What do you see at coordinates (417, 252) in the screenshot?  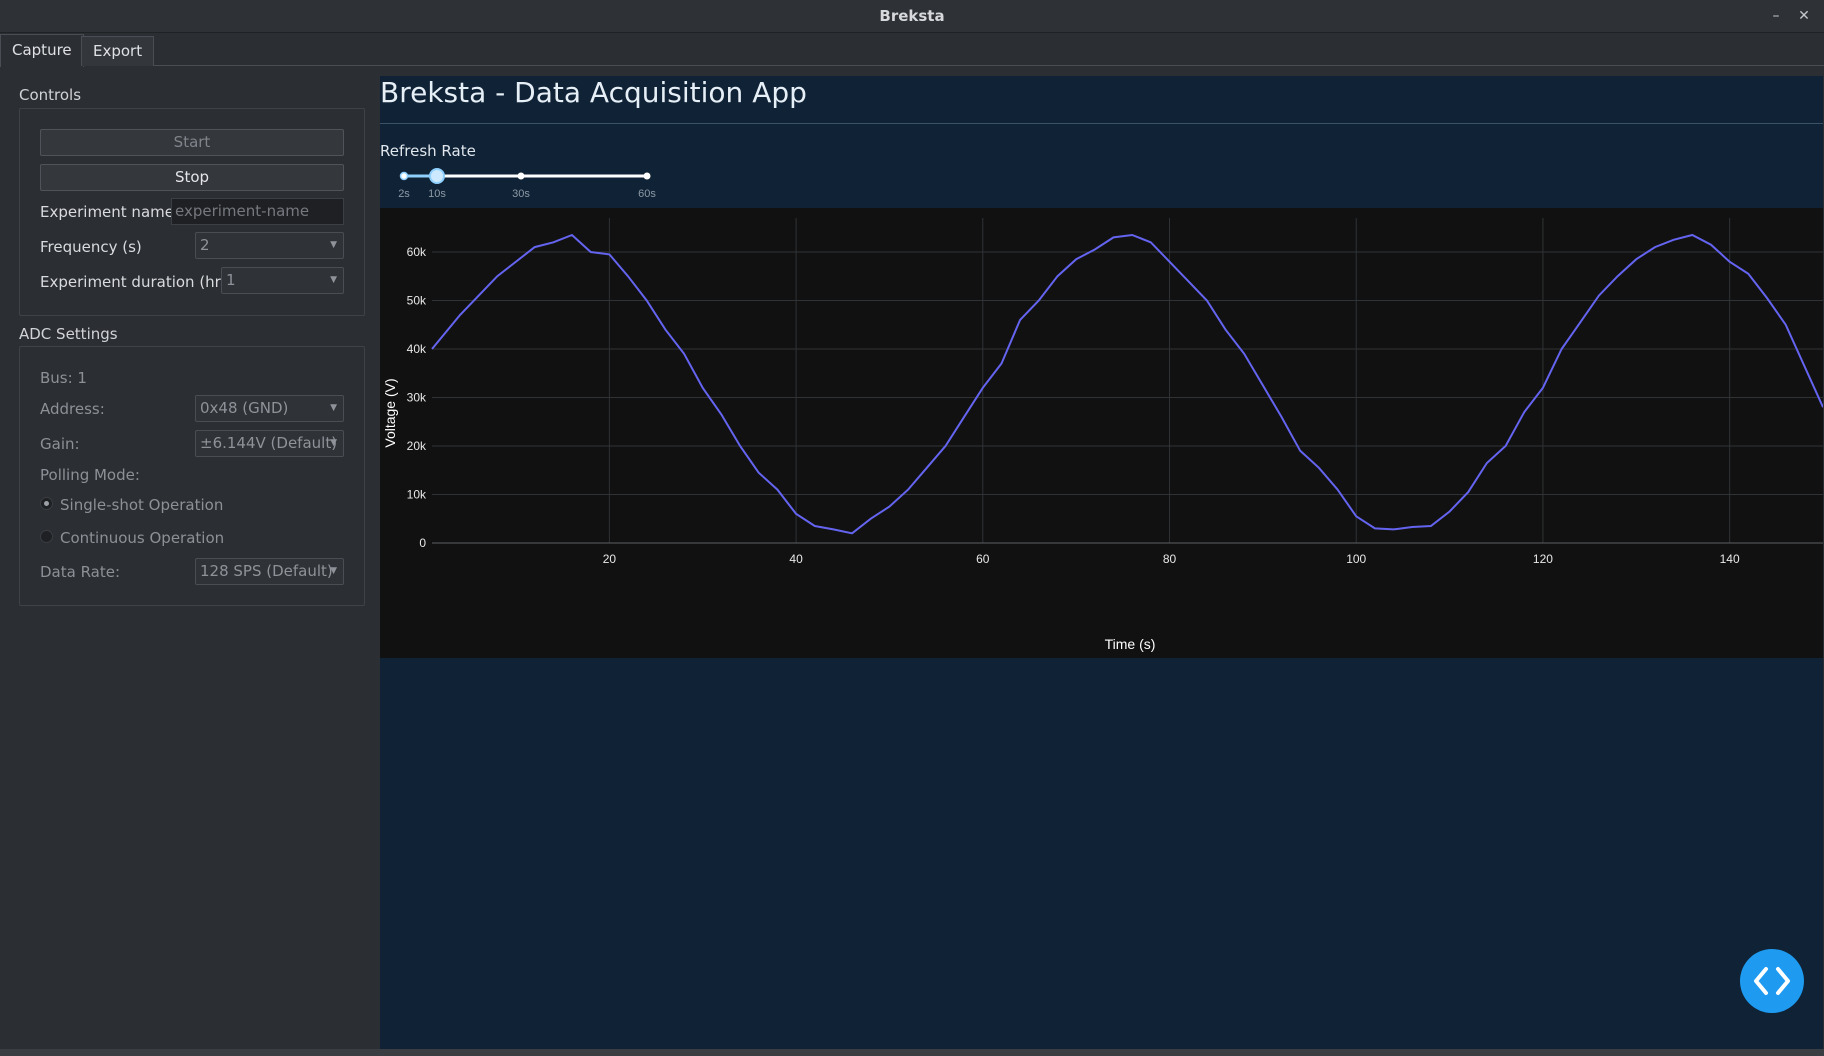 I see `y-tick-label: 60k` at bounding box center [417, 252].